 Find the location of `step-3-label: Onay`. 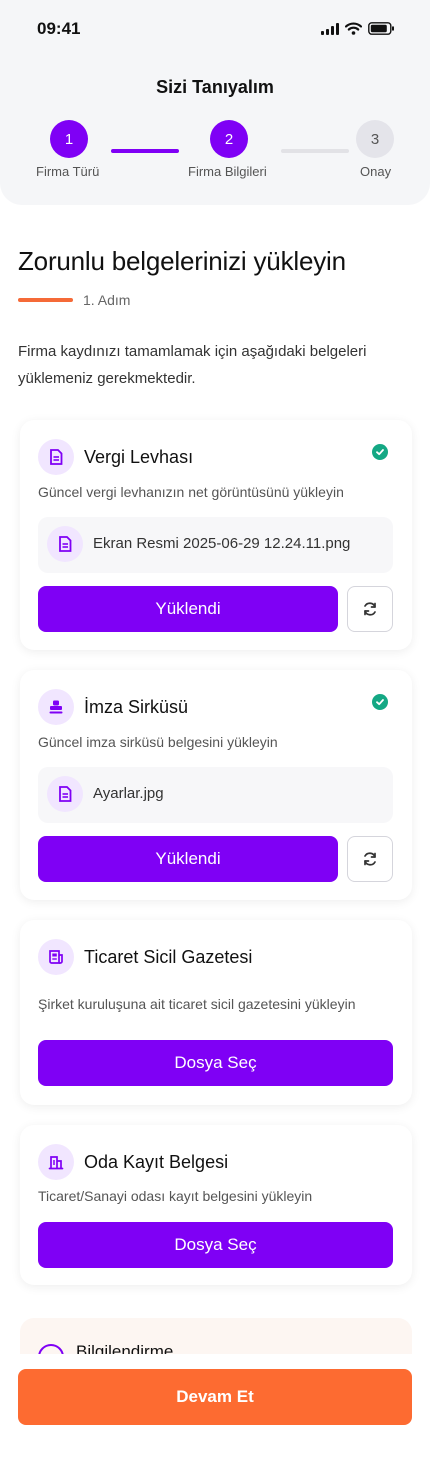

step-3-label: Onay is located at coordinates (376, 171).